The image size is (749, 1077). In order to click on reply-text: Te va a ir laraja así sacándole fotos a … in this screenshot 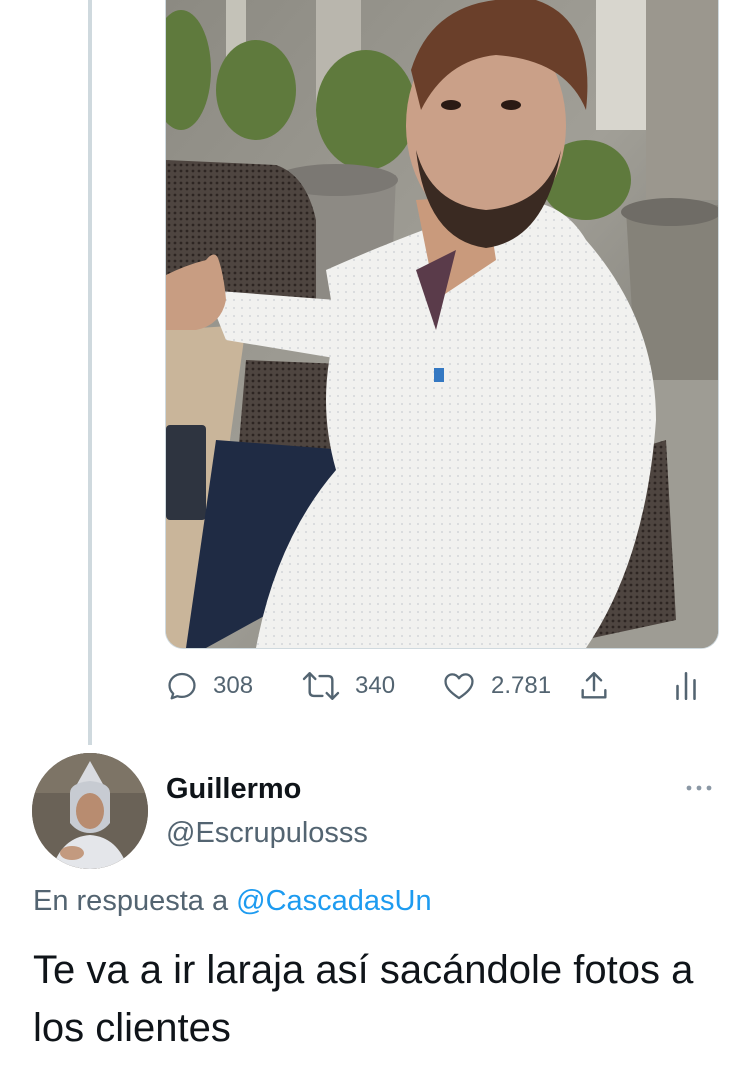, I will do `click(363, 999)`.